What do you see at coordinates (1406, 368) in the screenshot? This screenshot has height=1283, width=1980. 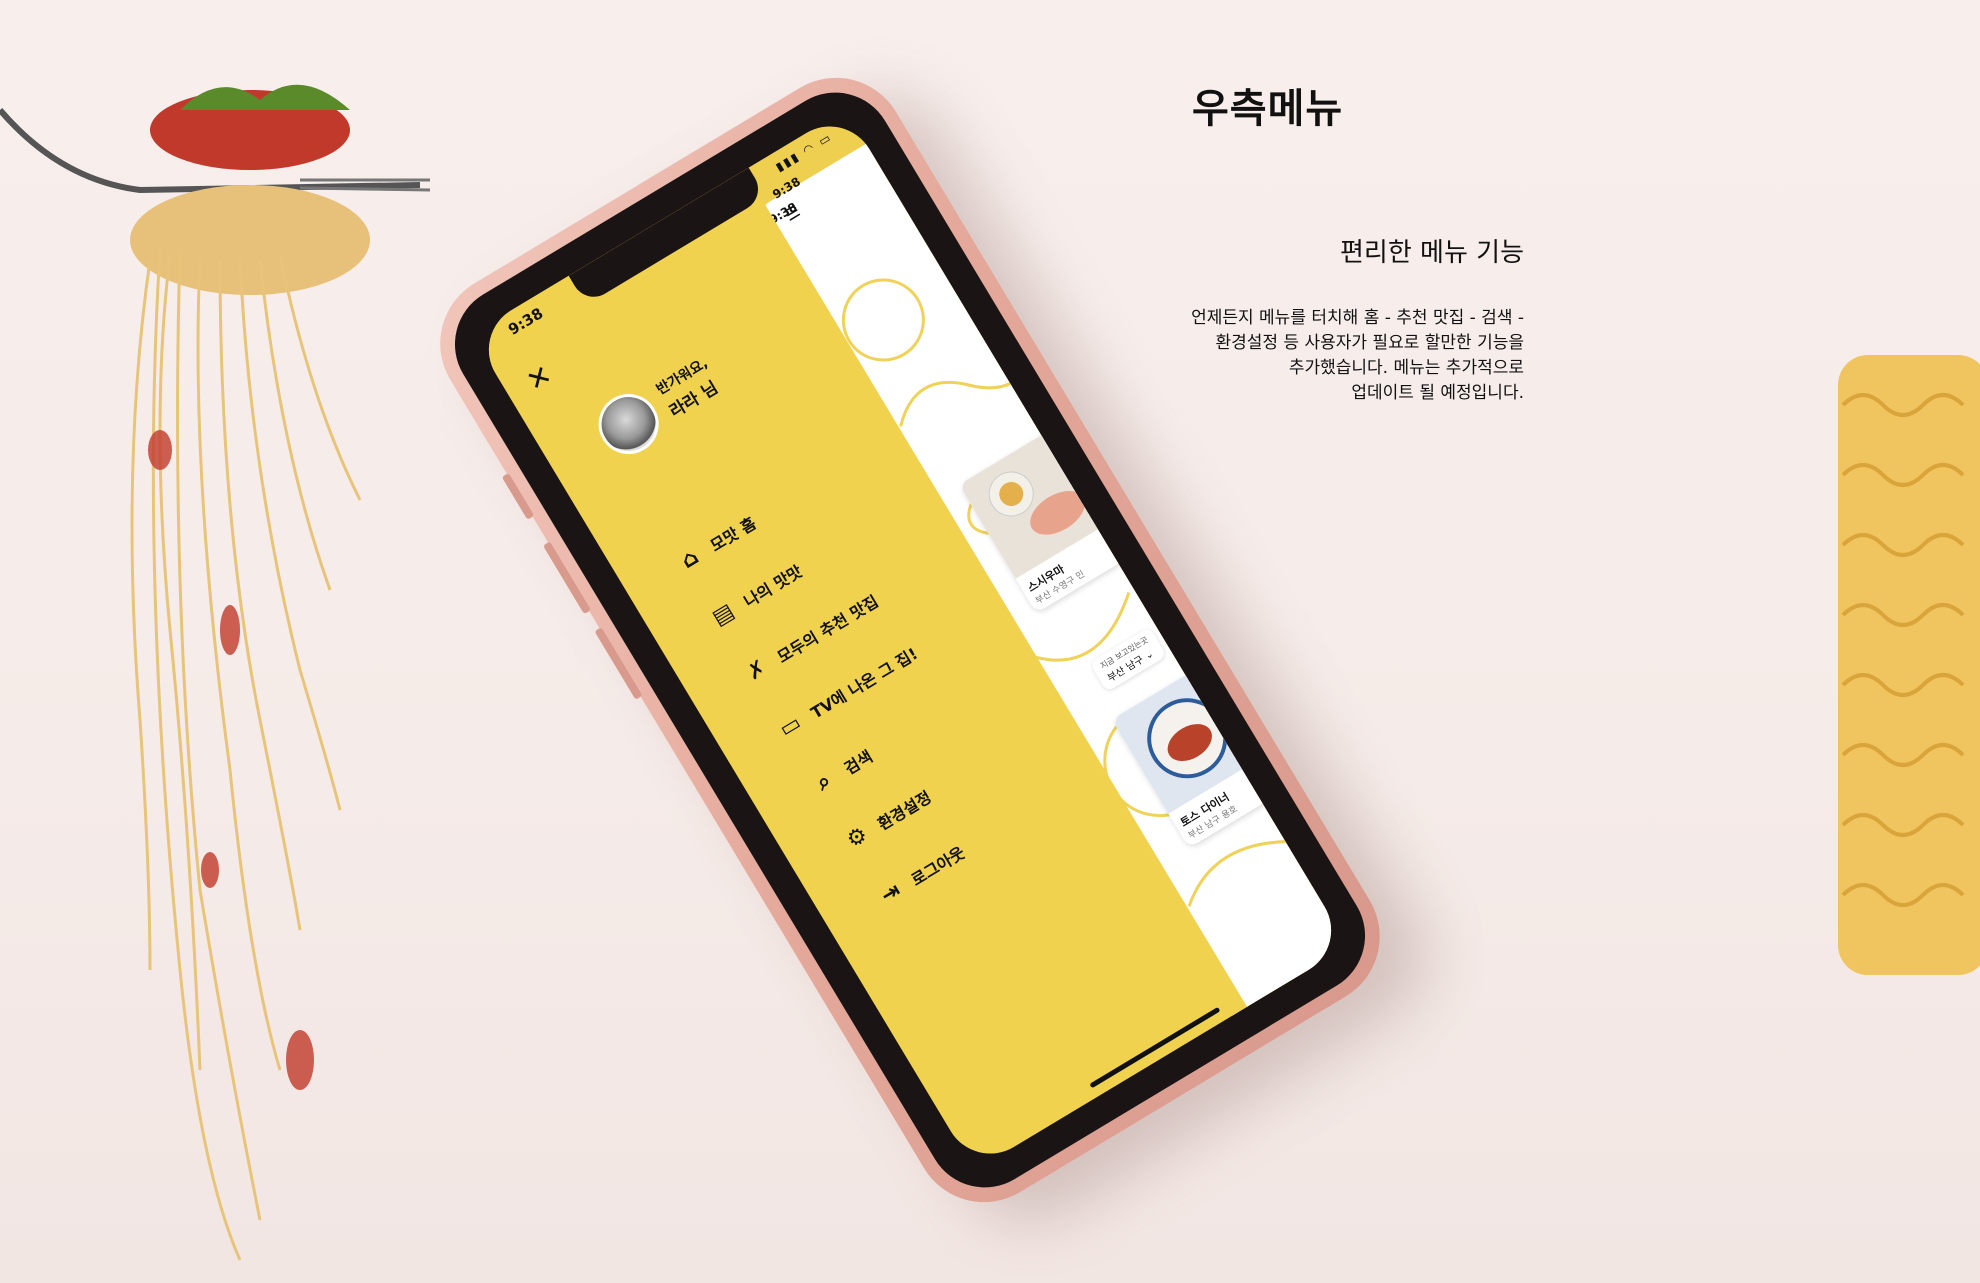 I see `description-line: 추가했습니다. 메뉴는 추가적으로` at bounding box center [1406, 368].